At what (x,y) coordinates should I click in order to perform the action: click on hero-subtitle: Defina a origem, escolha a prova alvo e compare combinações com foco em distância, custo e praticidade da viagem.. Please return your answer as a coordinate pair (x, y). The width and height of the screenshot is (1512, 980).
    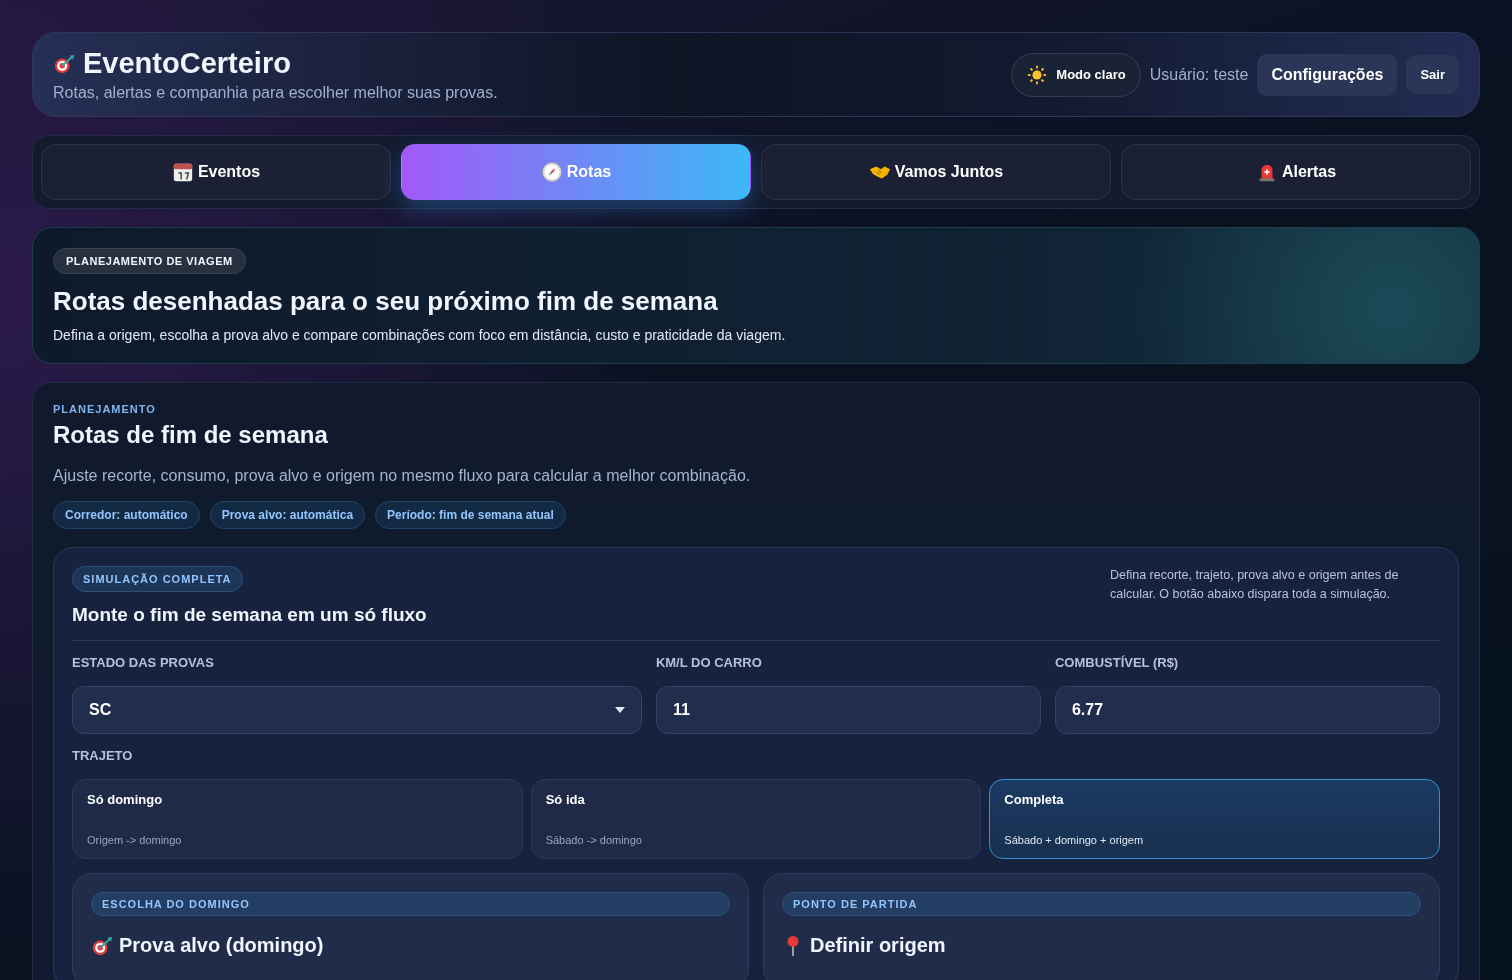
    Looking at the image, I should click on (420, 335).